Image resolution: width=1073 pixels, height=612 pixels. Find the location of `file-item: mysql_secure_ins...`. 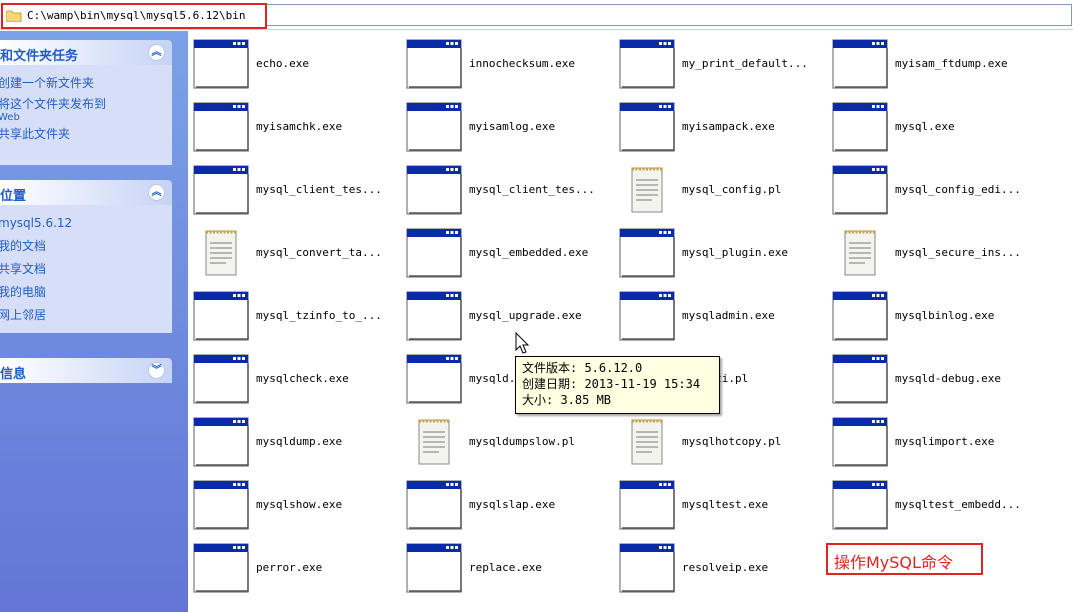

file-item: mysql_secure_ins... is located at coordinates (933, 253).